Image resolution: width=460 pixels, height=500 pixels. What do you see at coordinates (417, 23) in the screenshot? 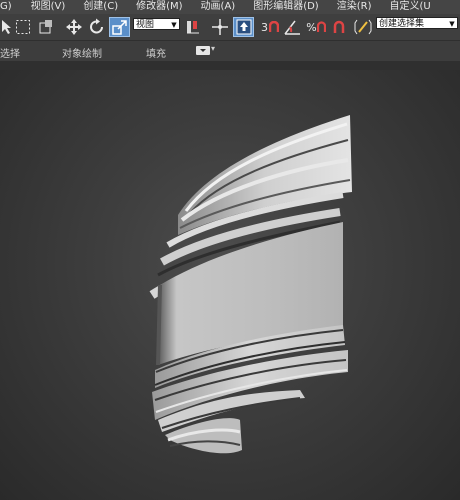
I see `named-selection-dropdown: 创建选择集 ▼` at bounding box center [417, 23].